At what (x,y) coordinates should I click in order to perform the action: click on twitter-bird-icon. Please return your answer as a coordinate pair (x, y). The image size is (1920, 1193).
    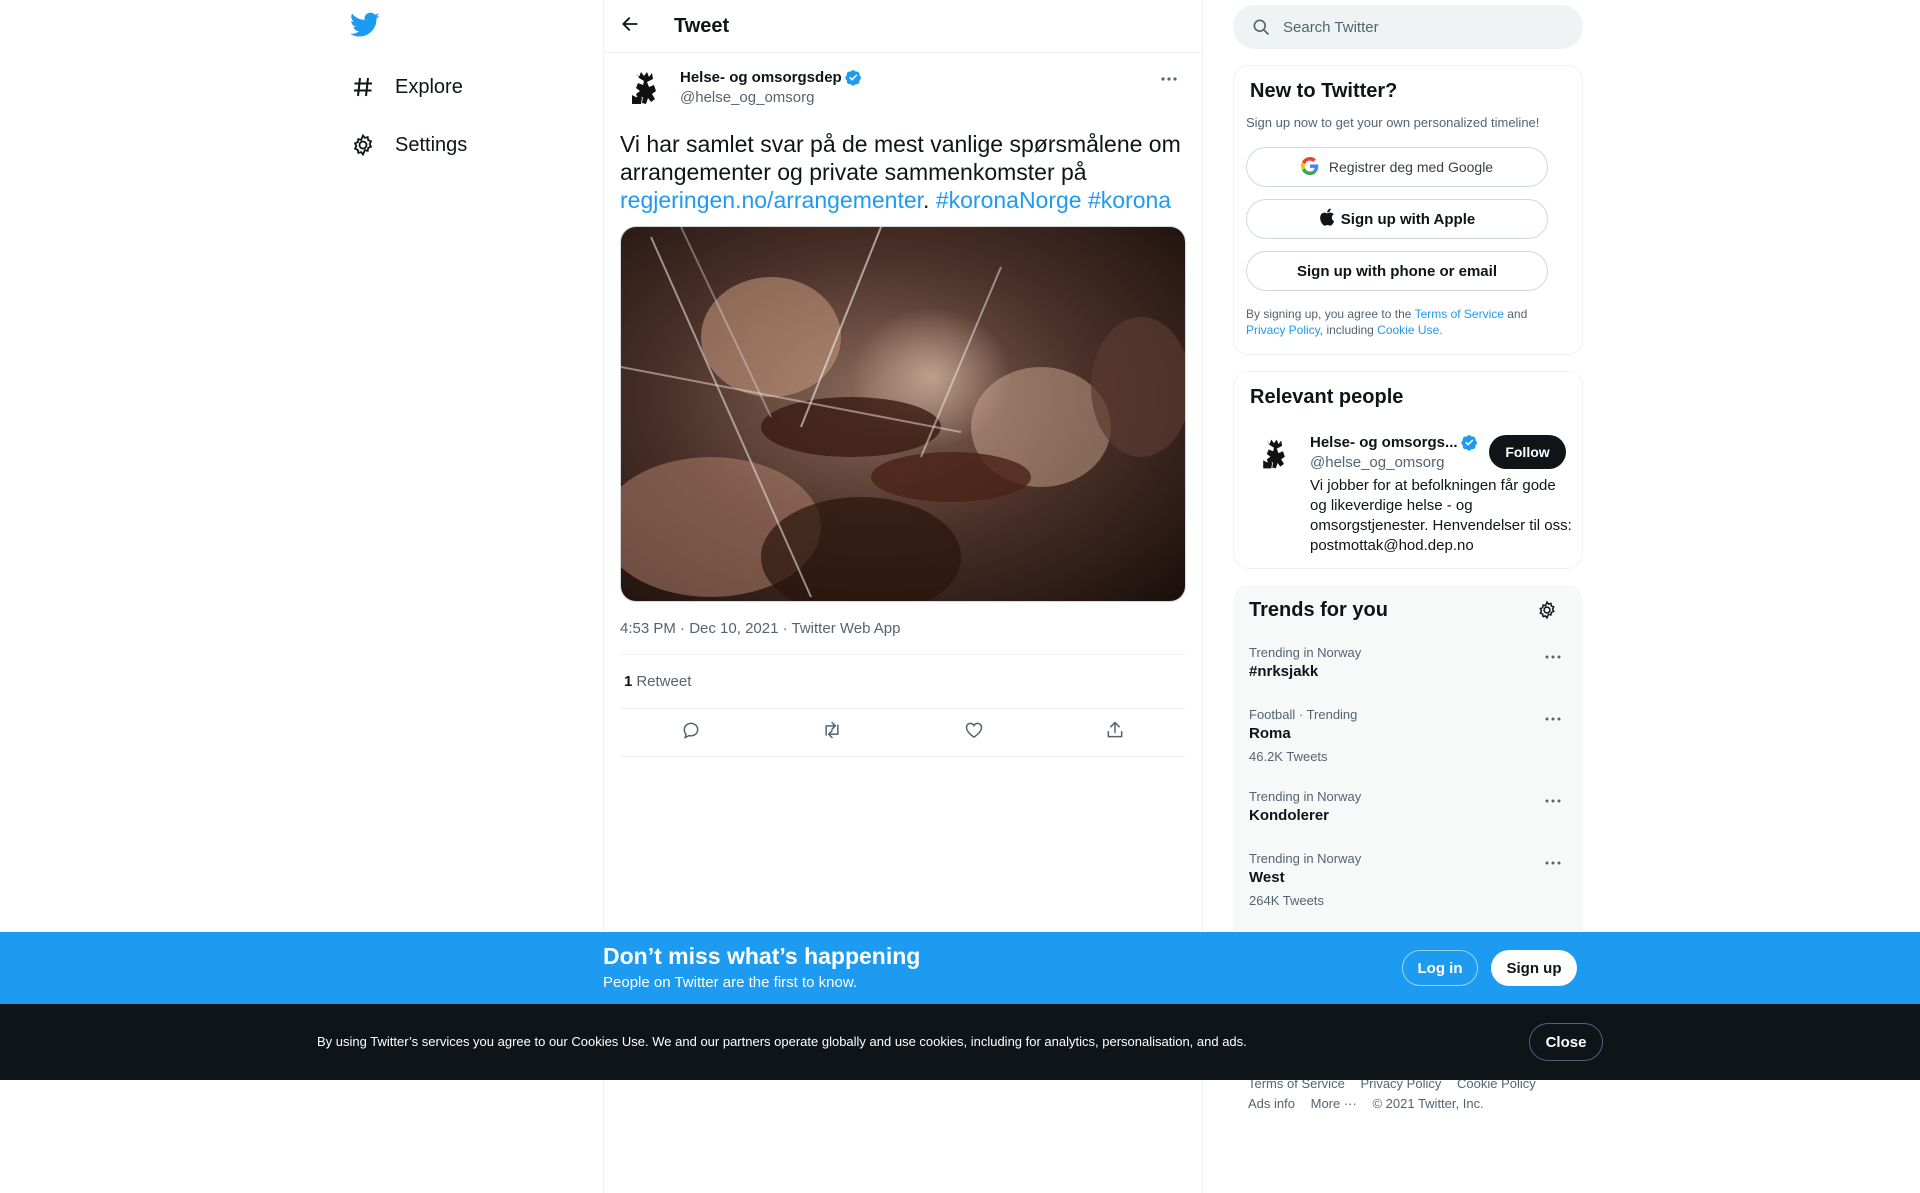
    Looking at the image, I should click on (366, 27).